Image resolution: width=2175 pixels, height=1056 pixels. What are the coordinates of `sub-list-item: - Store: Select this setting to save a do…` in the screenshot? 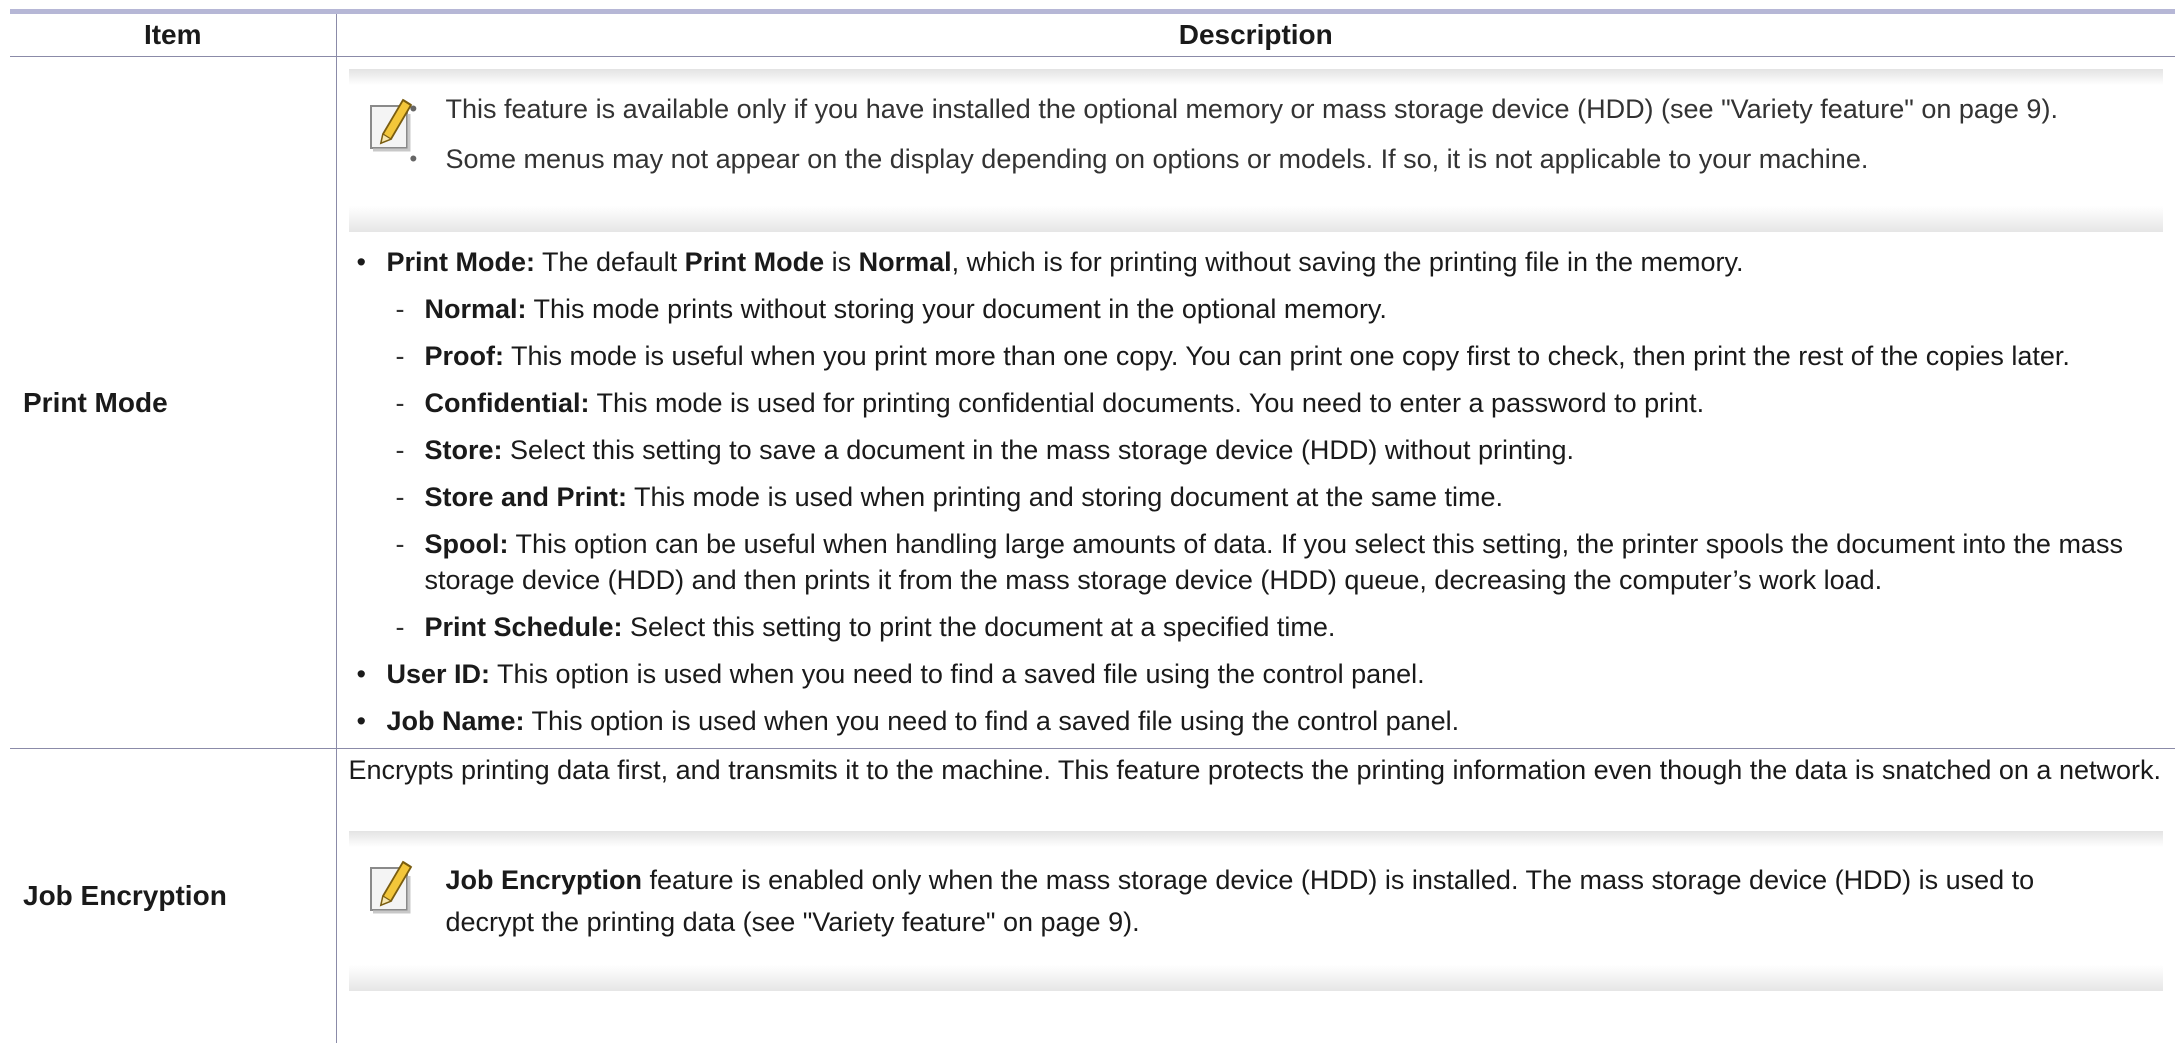 It's located at (985, 450).